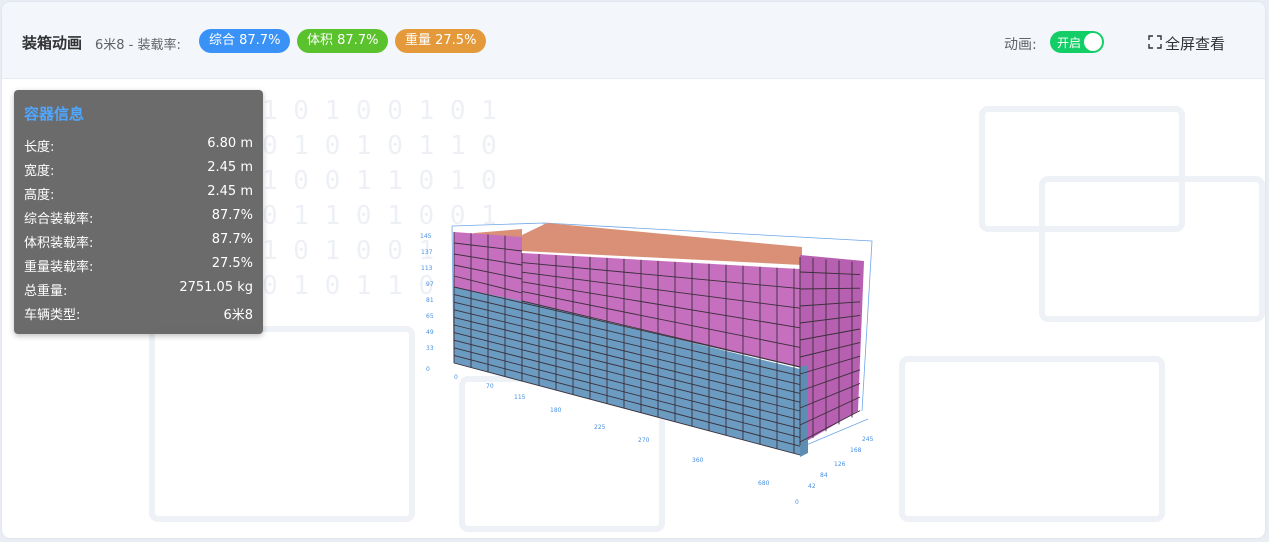 The height and width of the screenshot is (542, 1269). I want to click on svg-text: 113, so click(427, 268).